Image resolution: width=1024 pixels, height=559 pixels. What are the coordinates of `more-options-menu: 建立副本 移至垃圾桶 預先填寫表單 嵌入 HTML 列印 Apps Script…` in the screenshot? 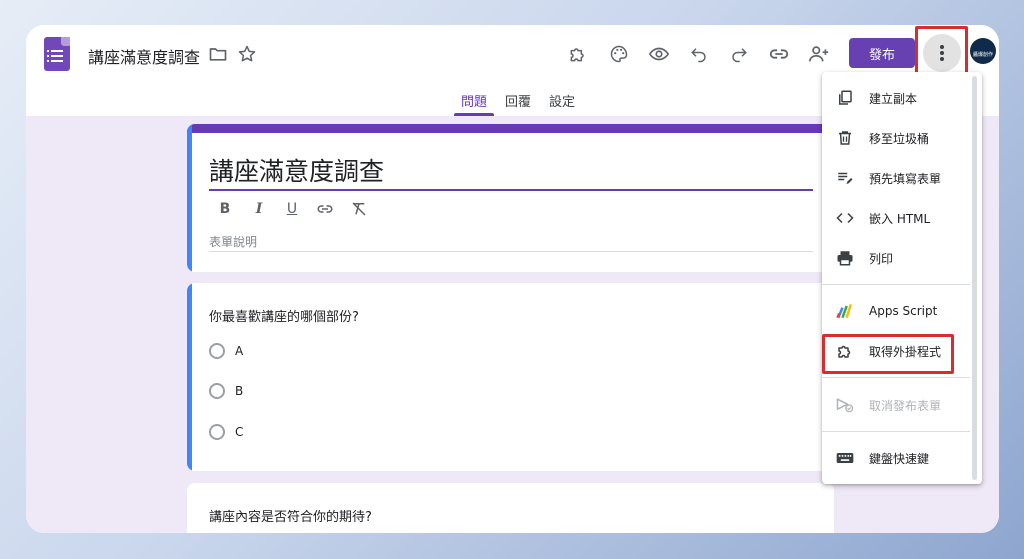 It's located at (902, 278).